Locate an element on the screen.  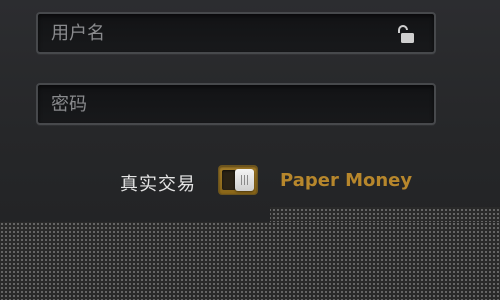
trading-mode-toggle-row: 真实交易 Paper Money is located at coordinates (250, 181).